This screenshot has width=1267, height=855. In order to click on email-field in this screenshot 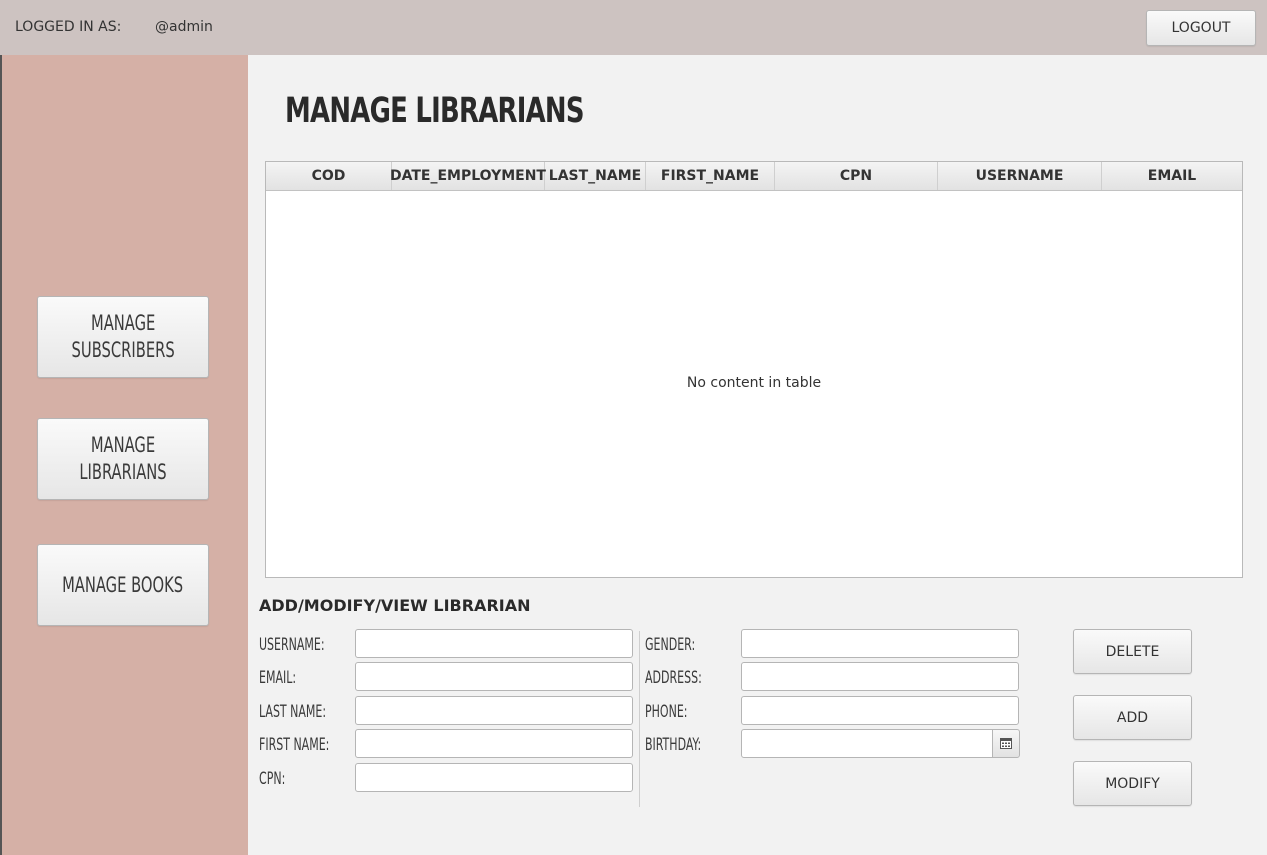, I will do `click(494, 676)`.